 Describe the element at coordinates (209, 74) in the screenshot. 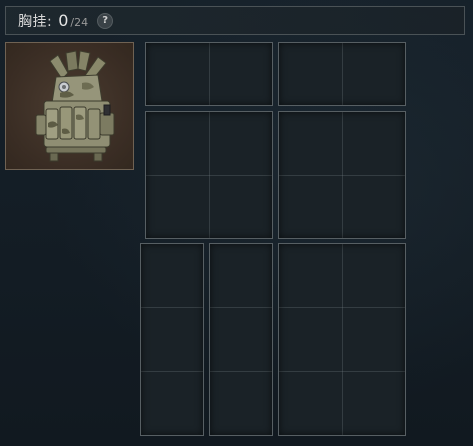

I see `storage-slot-a` at that location.